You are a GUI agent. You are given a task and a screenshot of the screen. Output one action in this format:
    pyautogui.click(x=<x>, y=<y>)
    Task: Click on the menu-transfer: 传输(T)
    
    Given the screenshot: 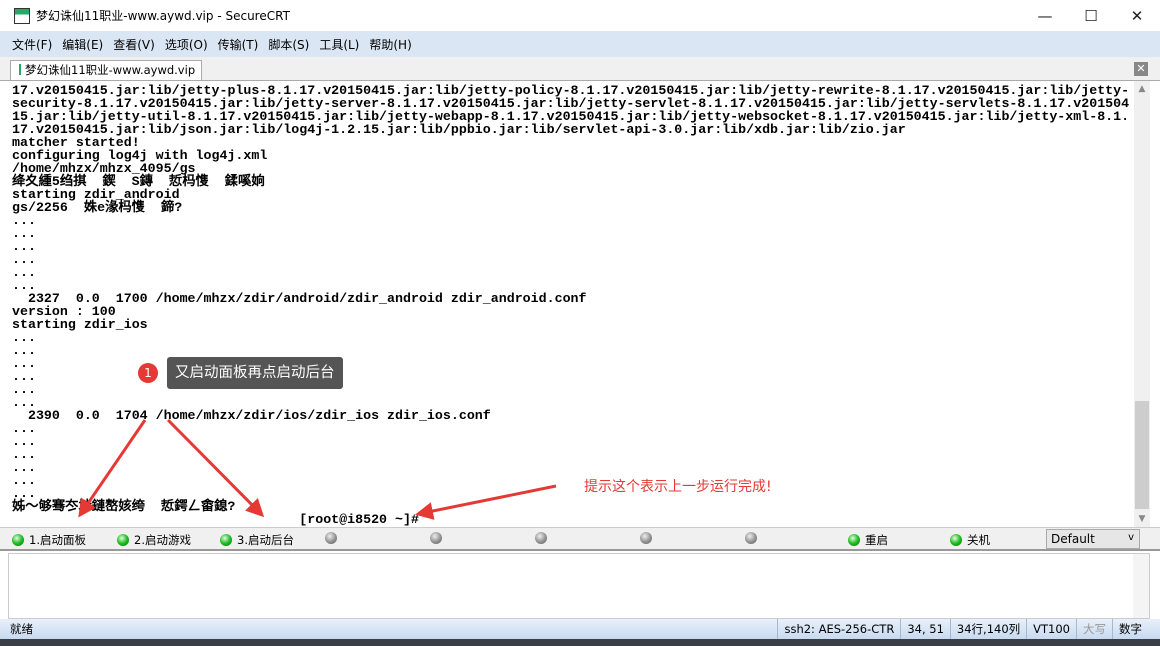 What is the action you would take?
    pyautogui.click(x=238, y=44)
    